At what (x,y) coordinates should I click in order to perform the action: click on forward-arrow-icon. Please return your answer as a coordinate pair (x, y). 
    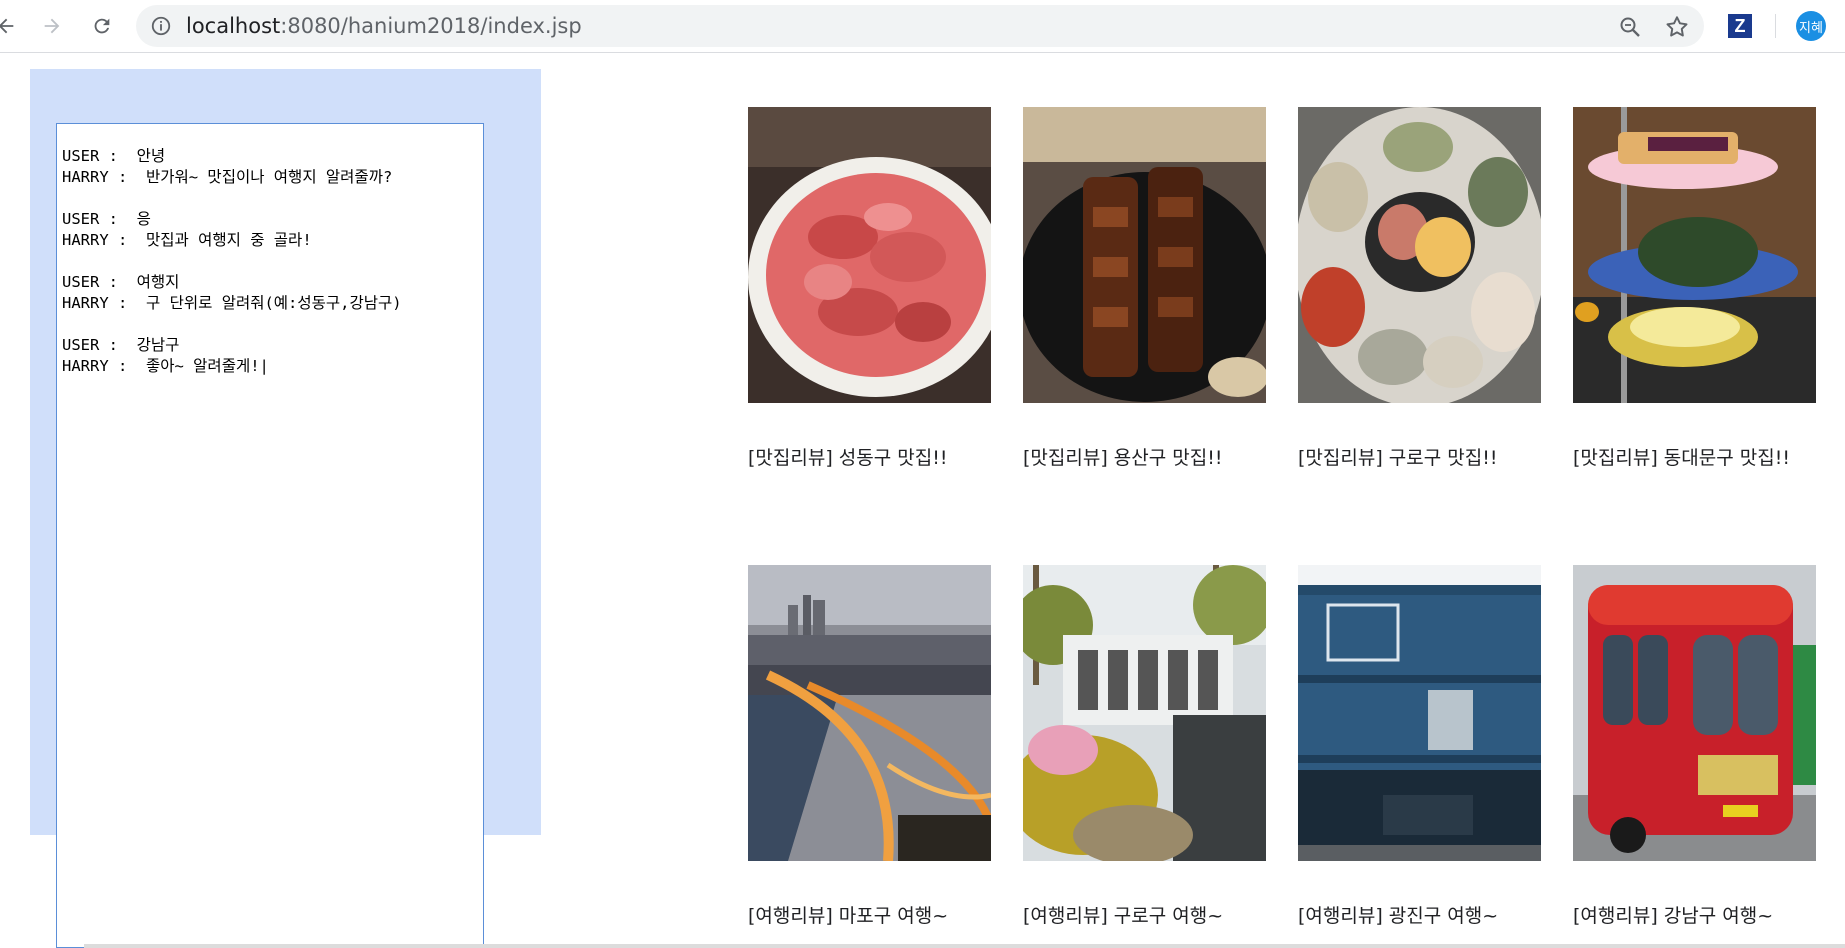
    Looking at the image, I should click on (52, 26).